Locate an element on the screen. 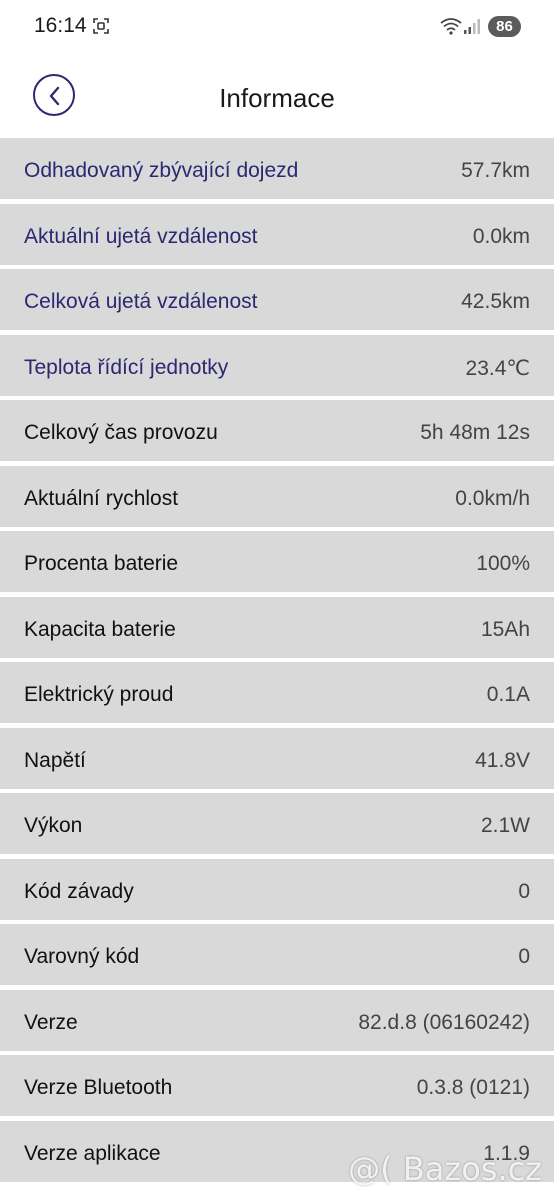 This screenshot has height=1200, width=554. info-row-controller-temperature: Teplota řídící jednotky 23.4℃ is located at coordinates (277, 365).